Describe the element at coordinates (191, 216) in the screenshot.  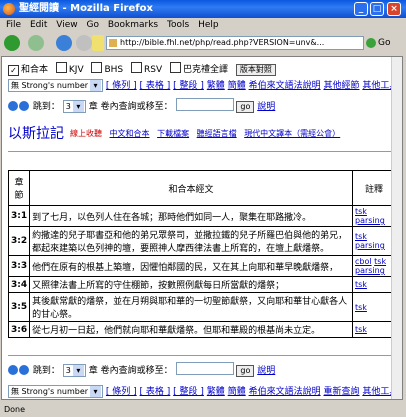
I see `verse-text: 到了七月，以色列人住在各城；那時他們如同一人，聚集在耶路撒冷。` at that location.